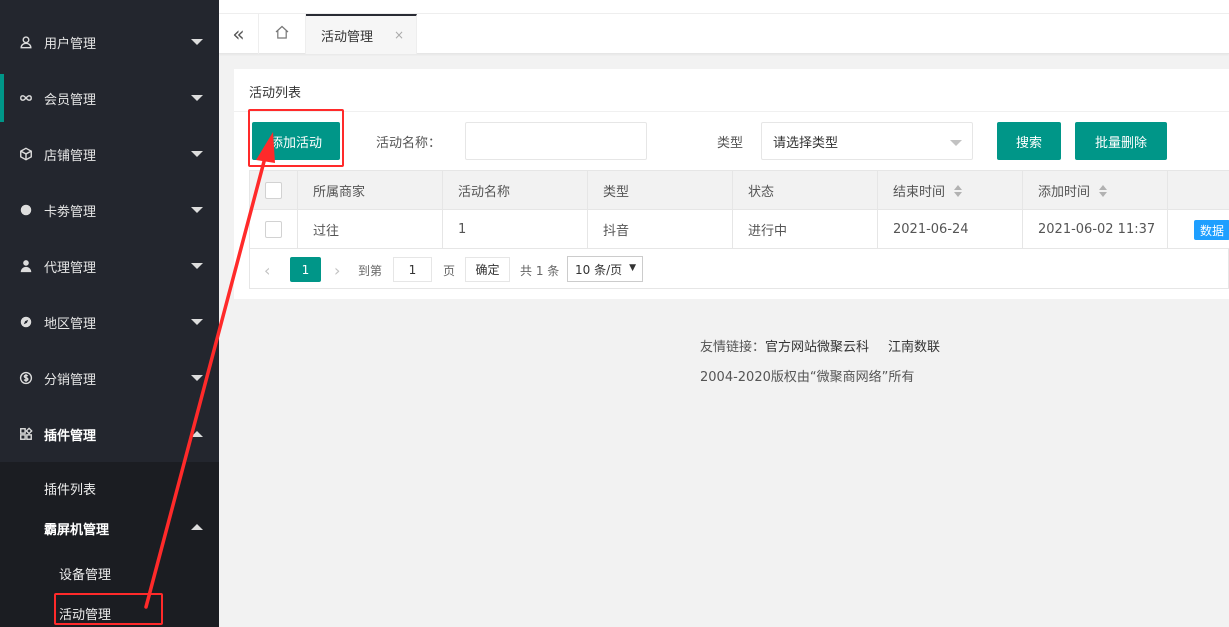 The image size is (1229, 627). Describe the element at coordinates (515, 190) in the screenshot. I see `column-header: 活动名称` at that location.